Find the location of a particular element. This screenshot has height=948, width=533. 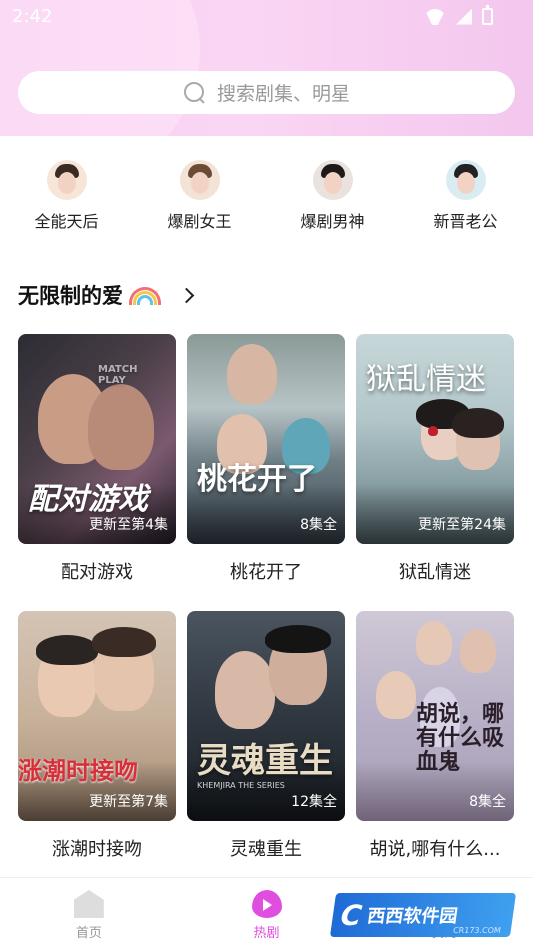

search-bar: 搜索剧集、明星 is located at coordinates (266, 92).